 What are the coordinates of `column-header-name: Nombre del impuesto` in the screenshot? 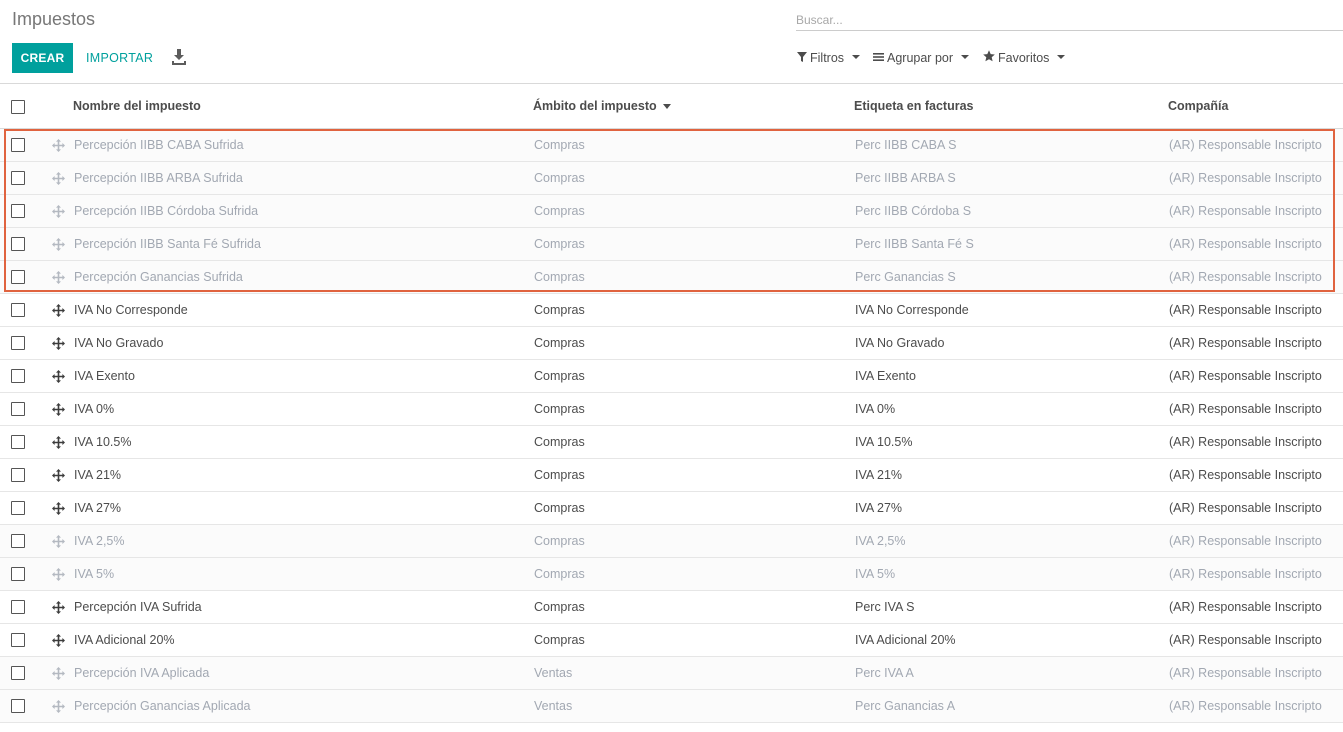 It's located at (137, 106).